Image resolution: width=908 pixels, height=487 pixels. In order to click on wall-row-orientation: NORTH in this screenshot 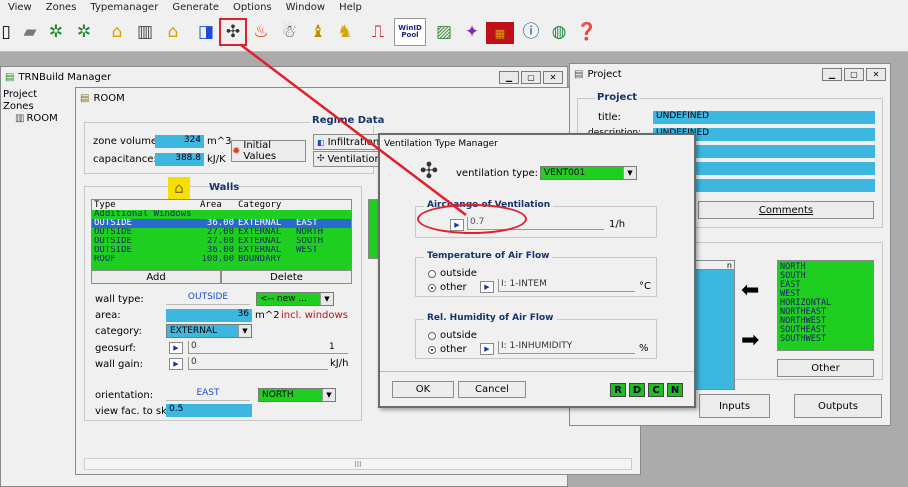, I will do `click(310, 232)`.